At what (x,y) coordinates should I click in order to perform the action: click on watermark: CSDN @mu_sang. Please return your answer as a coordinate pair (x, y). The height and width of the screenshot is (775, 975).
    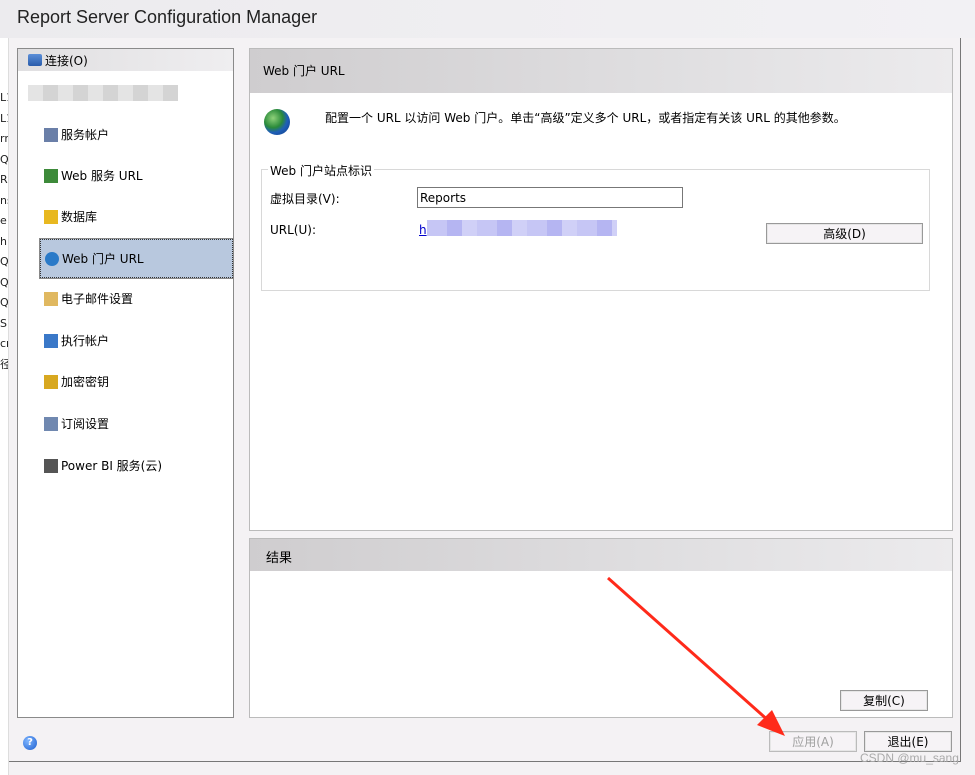
    Looking at the image, I should click on (909, 758).